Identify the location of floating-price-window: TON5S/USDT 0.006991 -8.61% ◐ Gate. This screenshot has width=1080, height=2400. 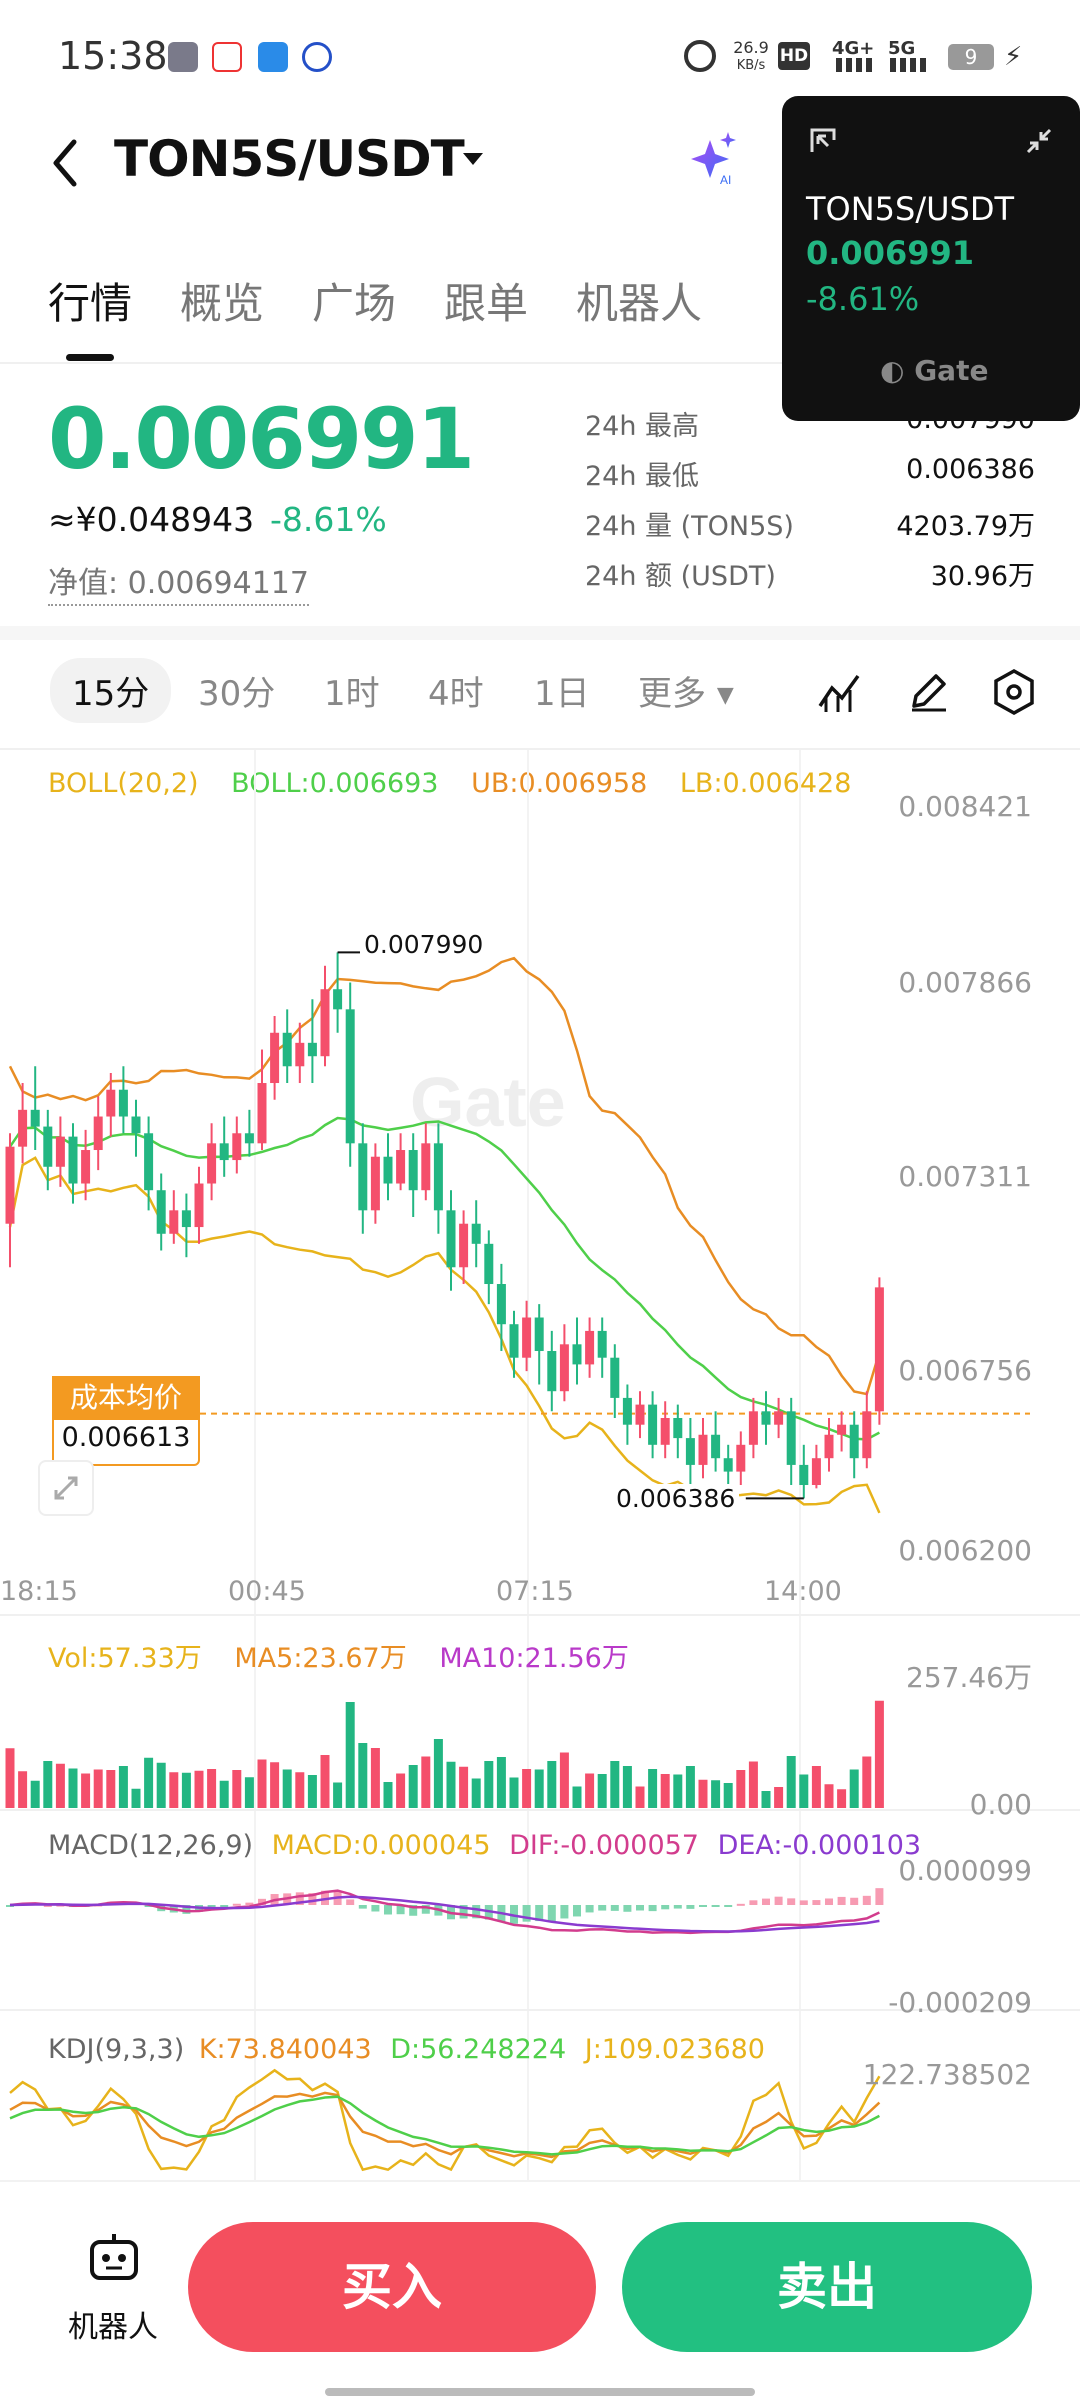
(931, 258).